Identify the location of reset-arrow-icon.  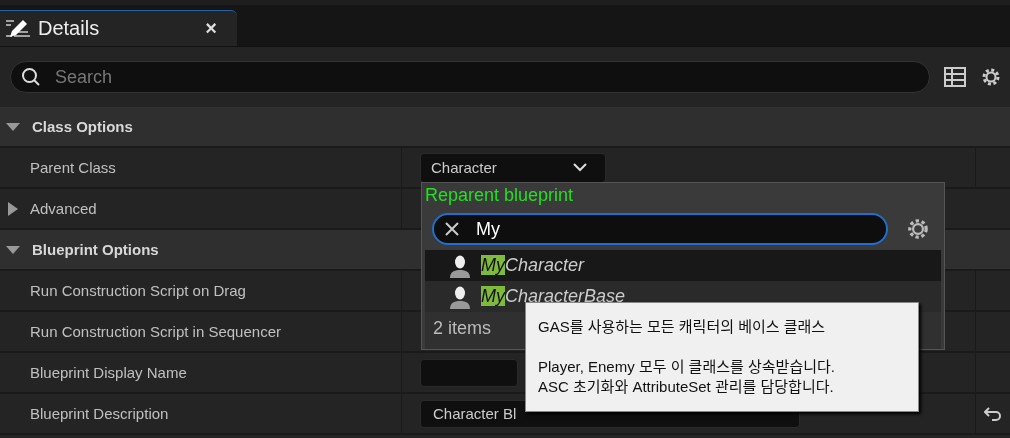
(993, 413).